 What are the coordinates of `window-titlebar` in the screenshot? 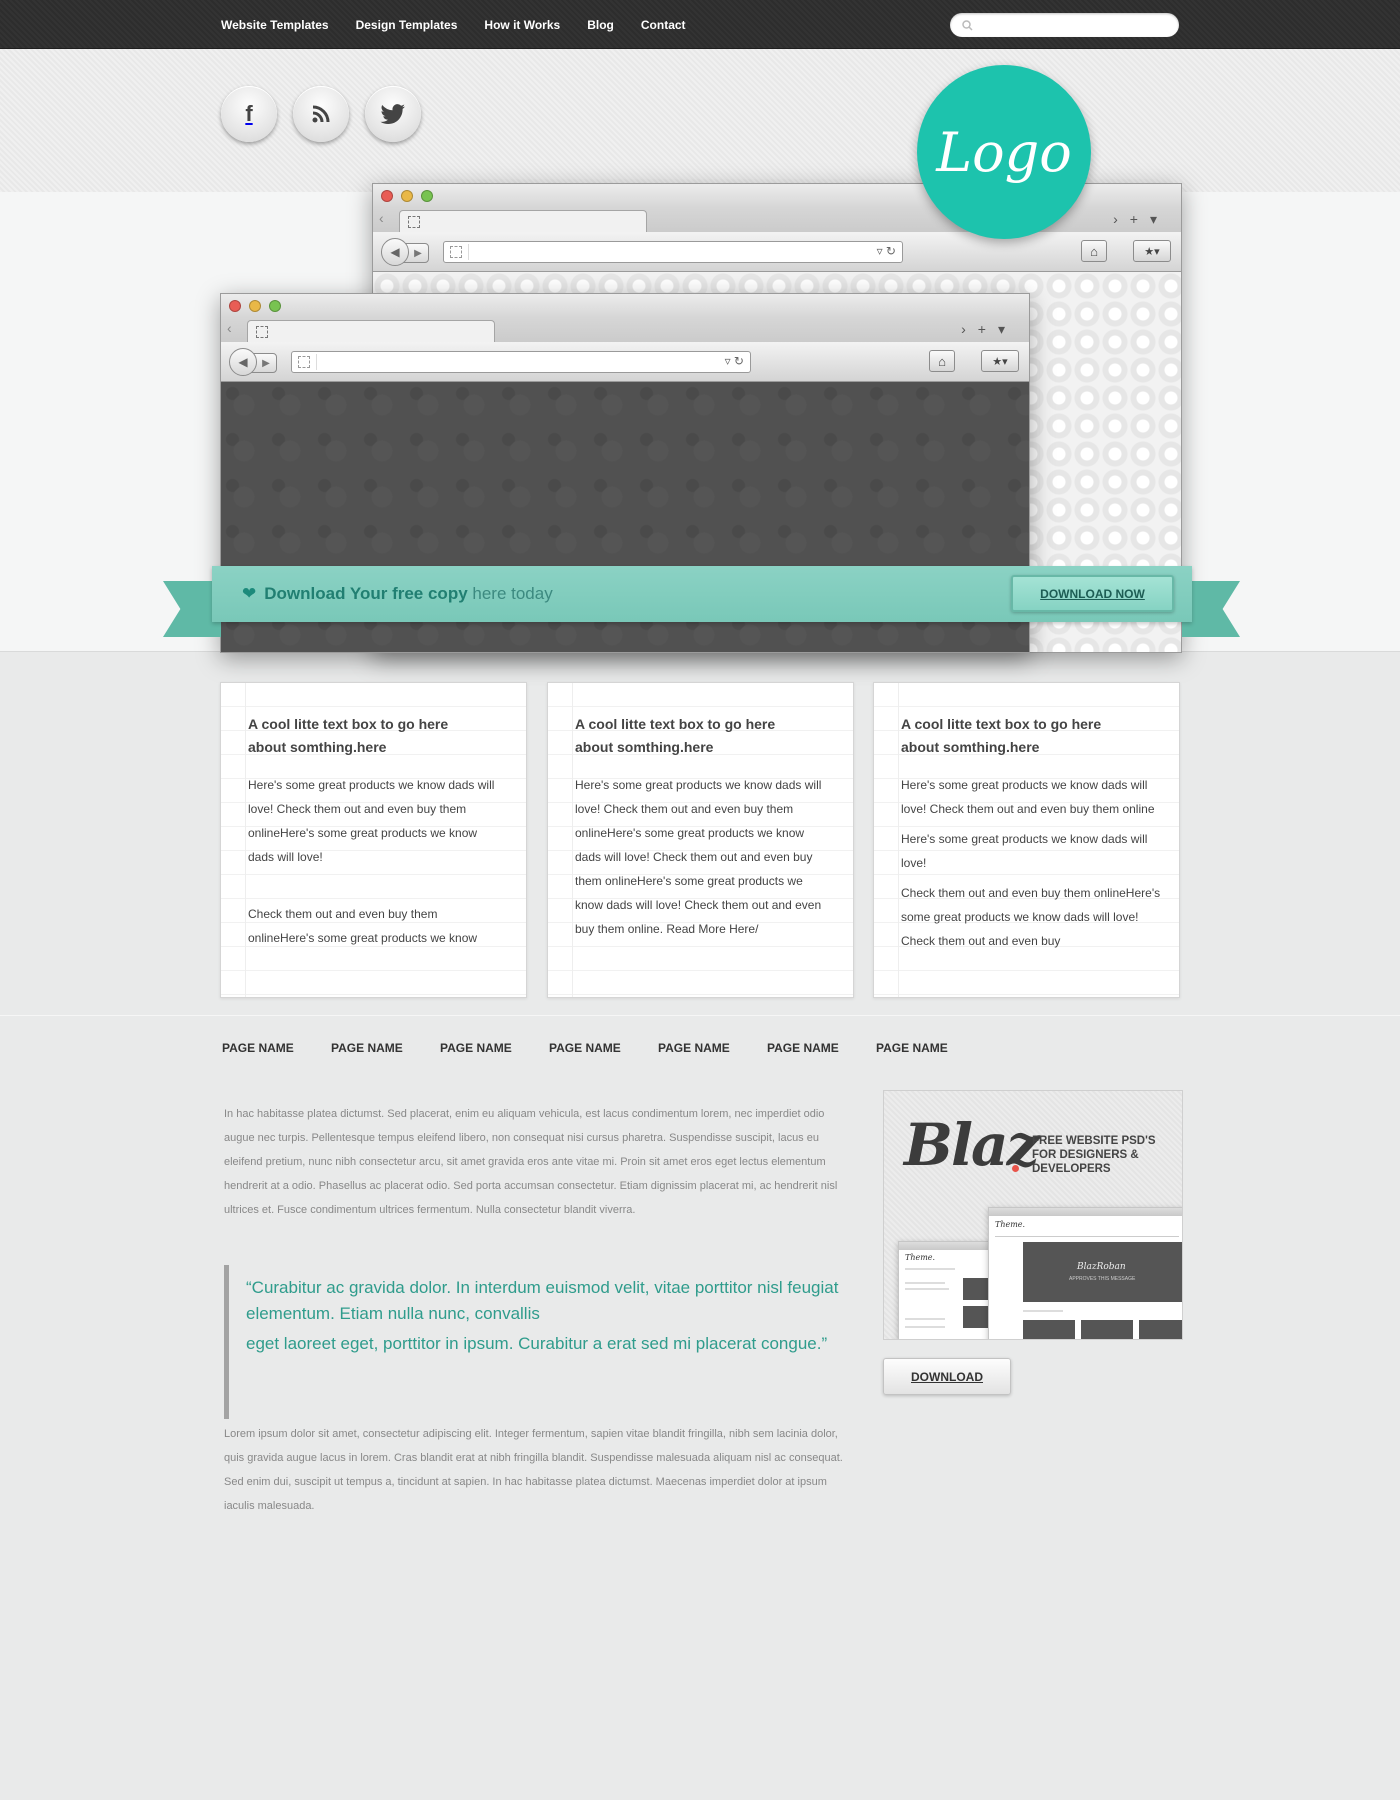 It's located at (625, 306).